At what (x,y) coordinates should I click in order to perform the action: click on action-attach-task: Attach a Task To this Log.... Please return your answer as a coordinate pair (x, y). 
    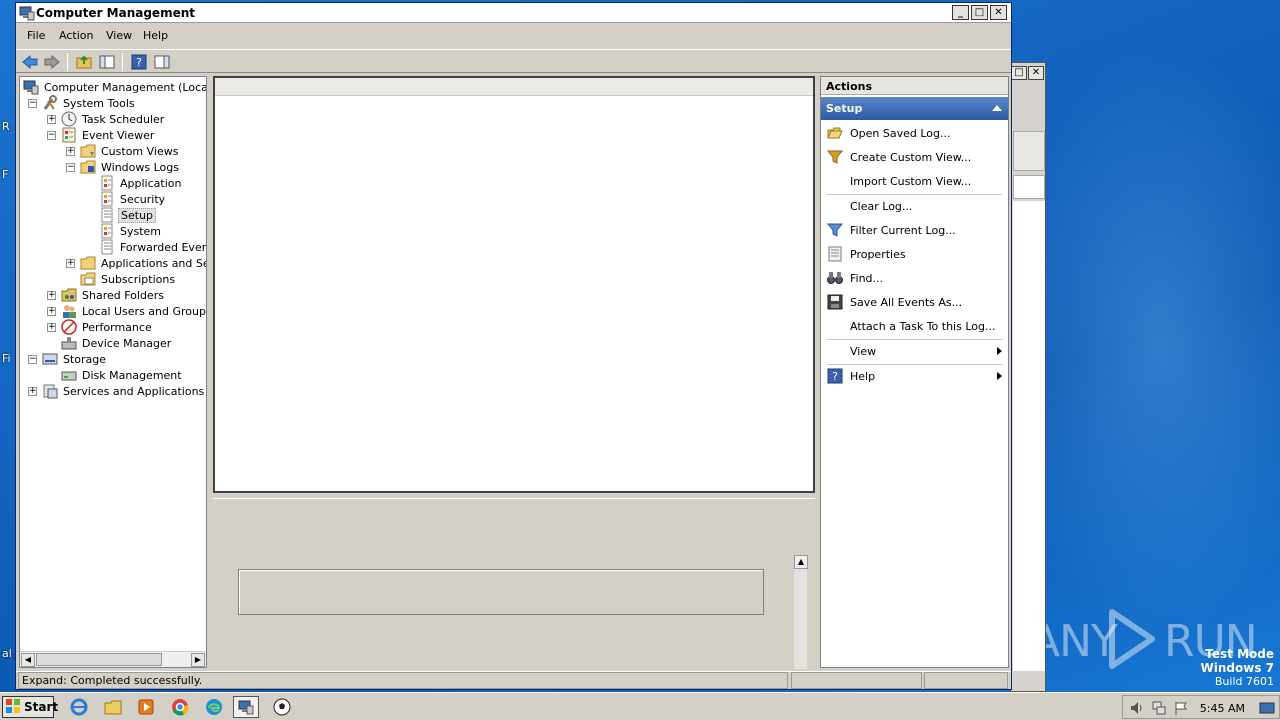
    Looking at the image, I should click on (914, 326).